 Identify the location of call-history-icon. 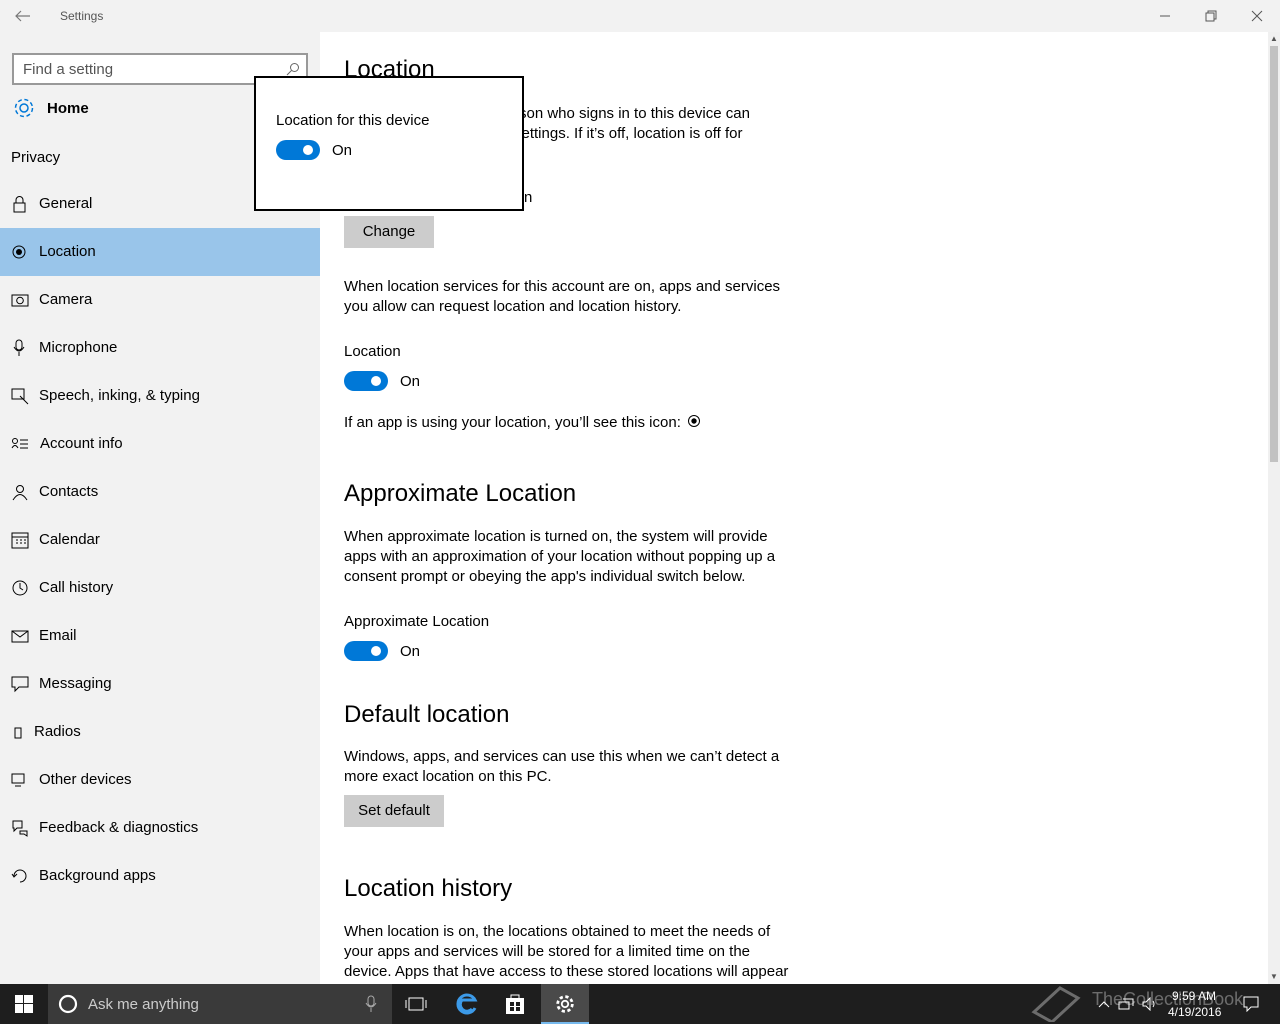
(20, 588).